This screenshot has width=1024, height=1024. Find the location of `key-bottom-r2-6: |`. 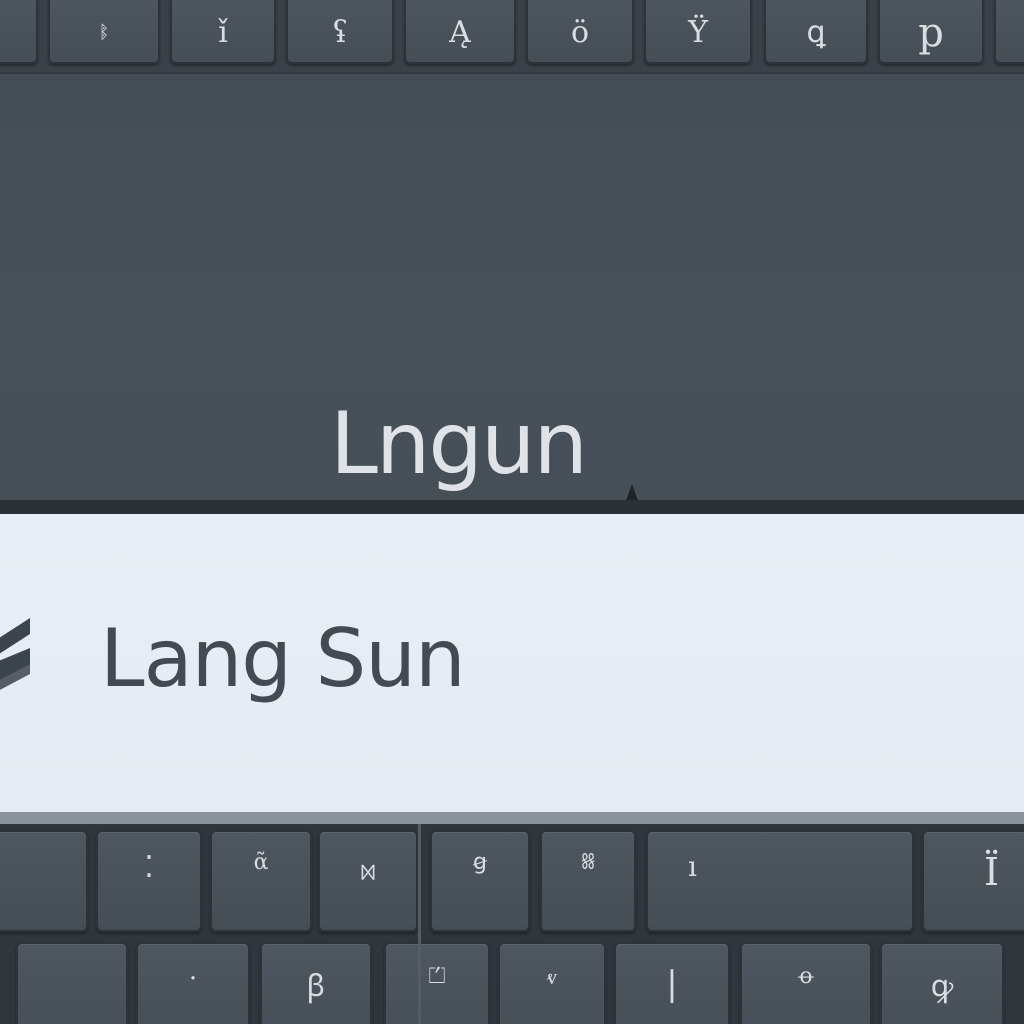

key-bottom-r2-6: | is located at coordinates (672, 983).